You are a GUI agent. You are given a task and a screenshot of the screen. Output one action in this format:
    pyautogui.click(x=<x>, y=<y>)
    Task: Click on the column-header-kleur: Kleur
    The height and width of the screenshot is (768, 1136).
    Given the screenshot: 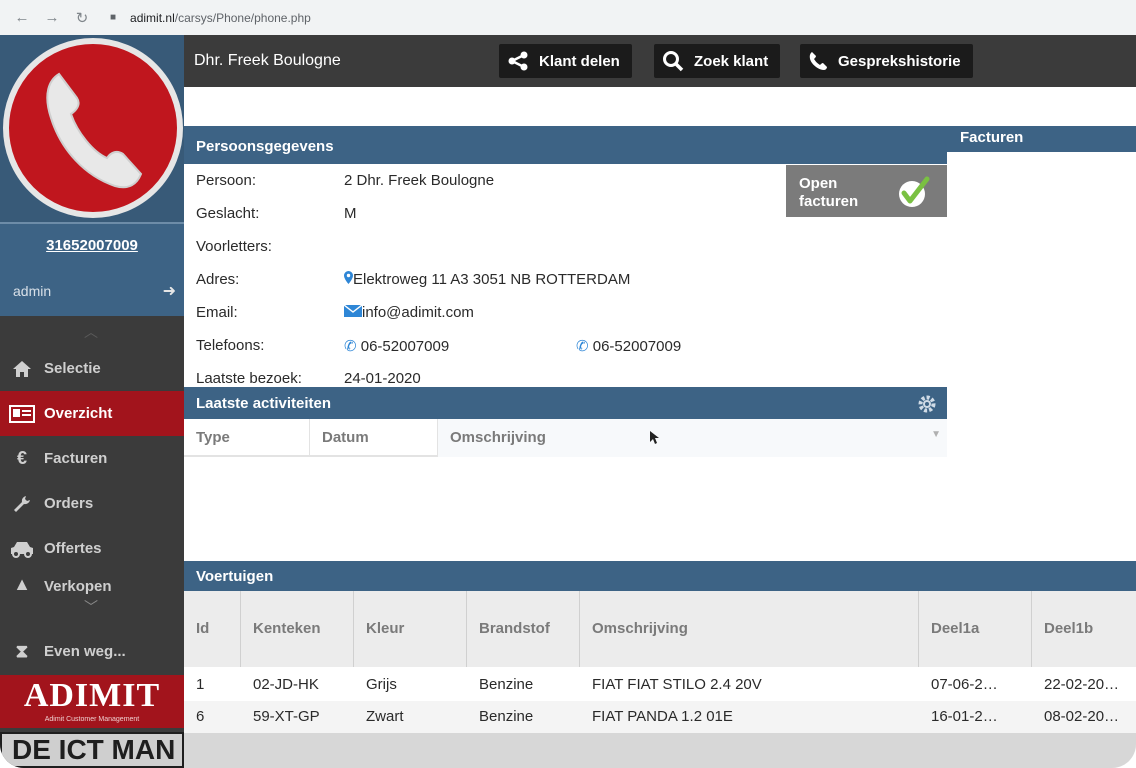 What is the action you would take?
    pyautogui.click(x=410, y=629)
    